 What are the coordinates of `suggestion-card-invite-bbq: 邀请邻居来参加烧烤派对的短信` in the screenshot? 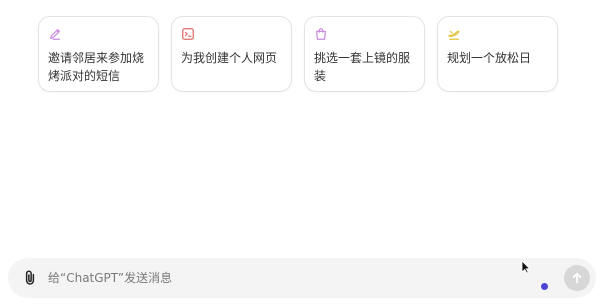 It's located at (98, 54).